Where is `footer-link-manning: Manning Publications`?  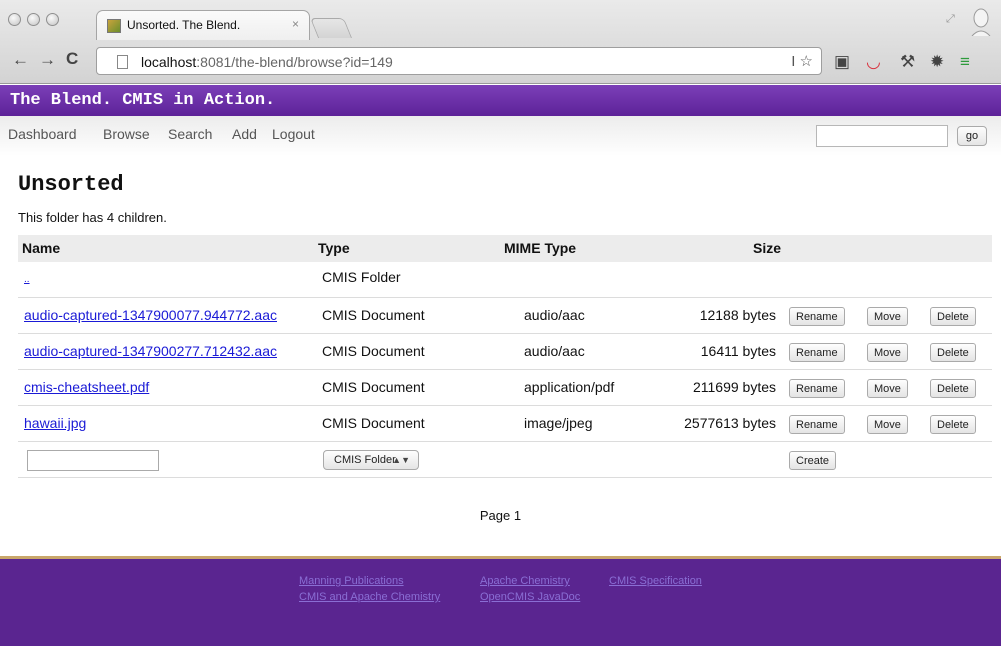 footer-link-manning: Manning Publications is located at coordinates (351, 581).